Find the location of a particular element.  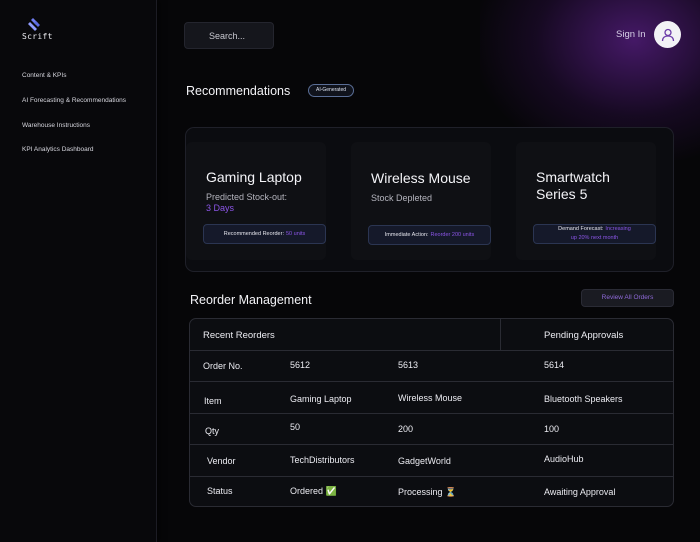

row-label: Status is located at coordinates (220, 491).